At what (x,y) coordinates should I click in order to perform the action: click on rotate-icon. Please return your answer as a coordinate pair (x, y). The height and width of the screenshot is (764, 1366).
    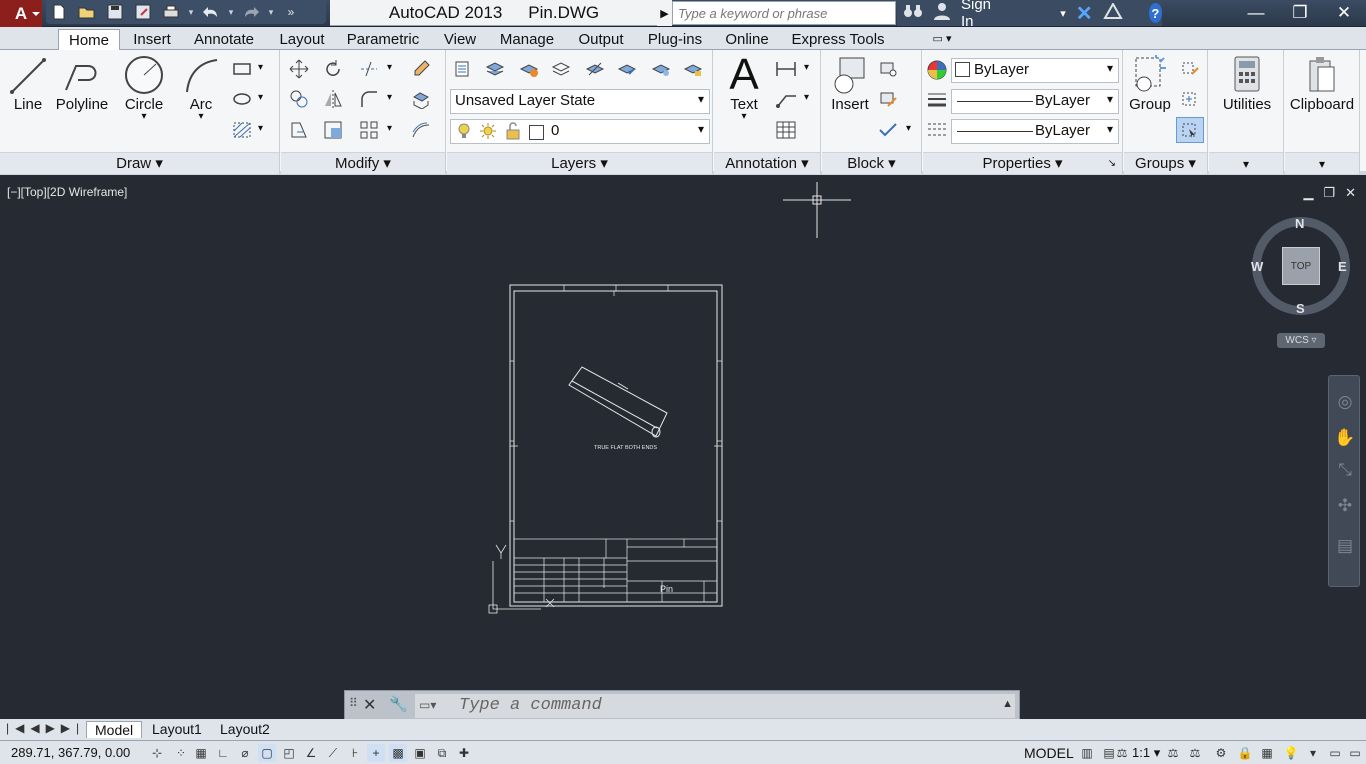
    Looking at the image, I should click on (333, 69).